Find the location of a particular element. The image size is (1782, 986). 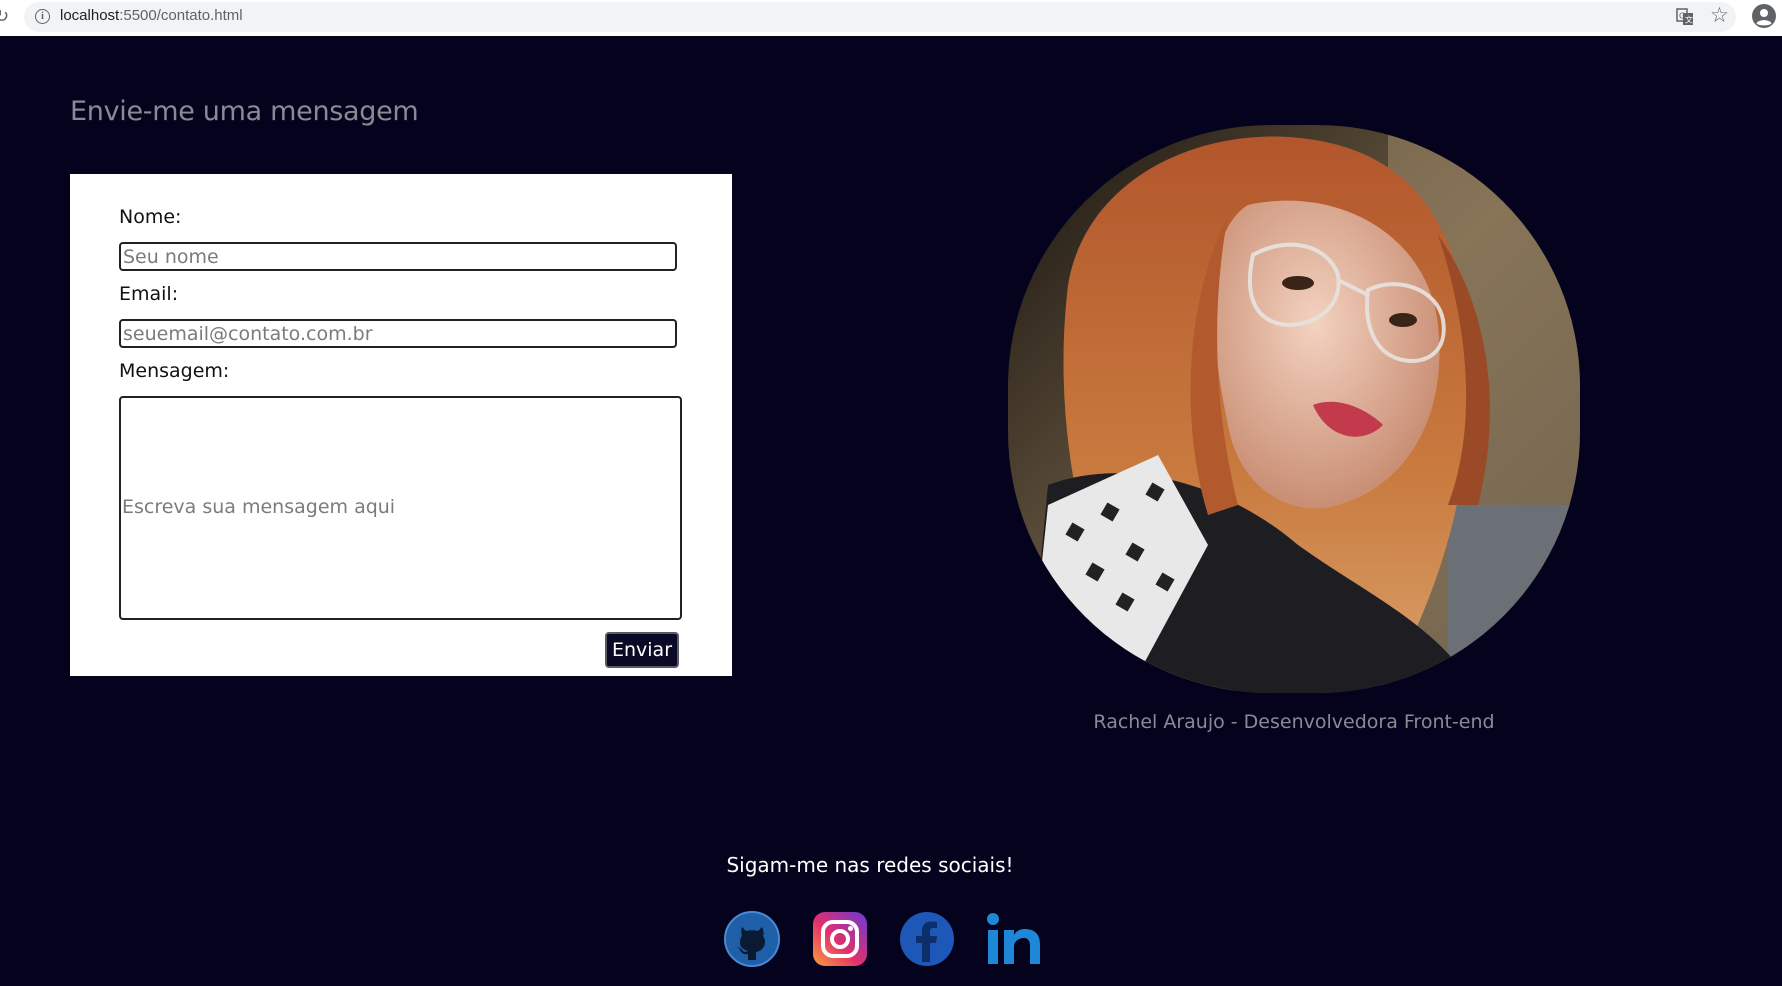

translate-icon: G 文 is located at coordinates (1685, 17).